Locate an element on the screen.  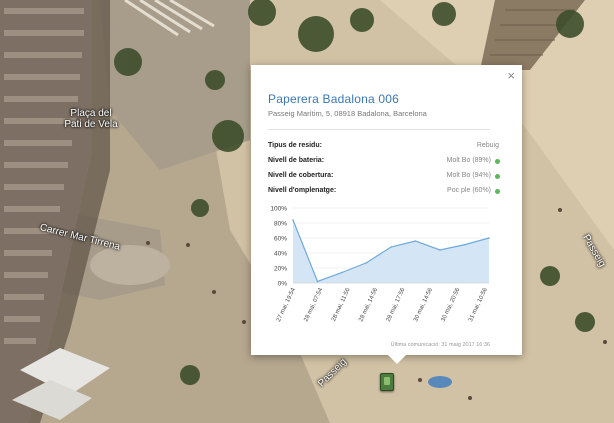
info-row-battery: Nivell de bateria: Molt Bo (89%) is located at coordinates (384, 162).